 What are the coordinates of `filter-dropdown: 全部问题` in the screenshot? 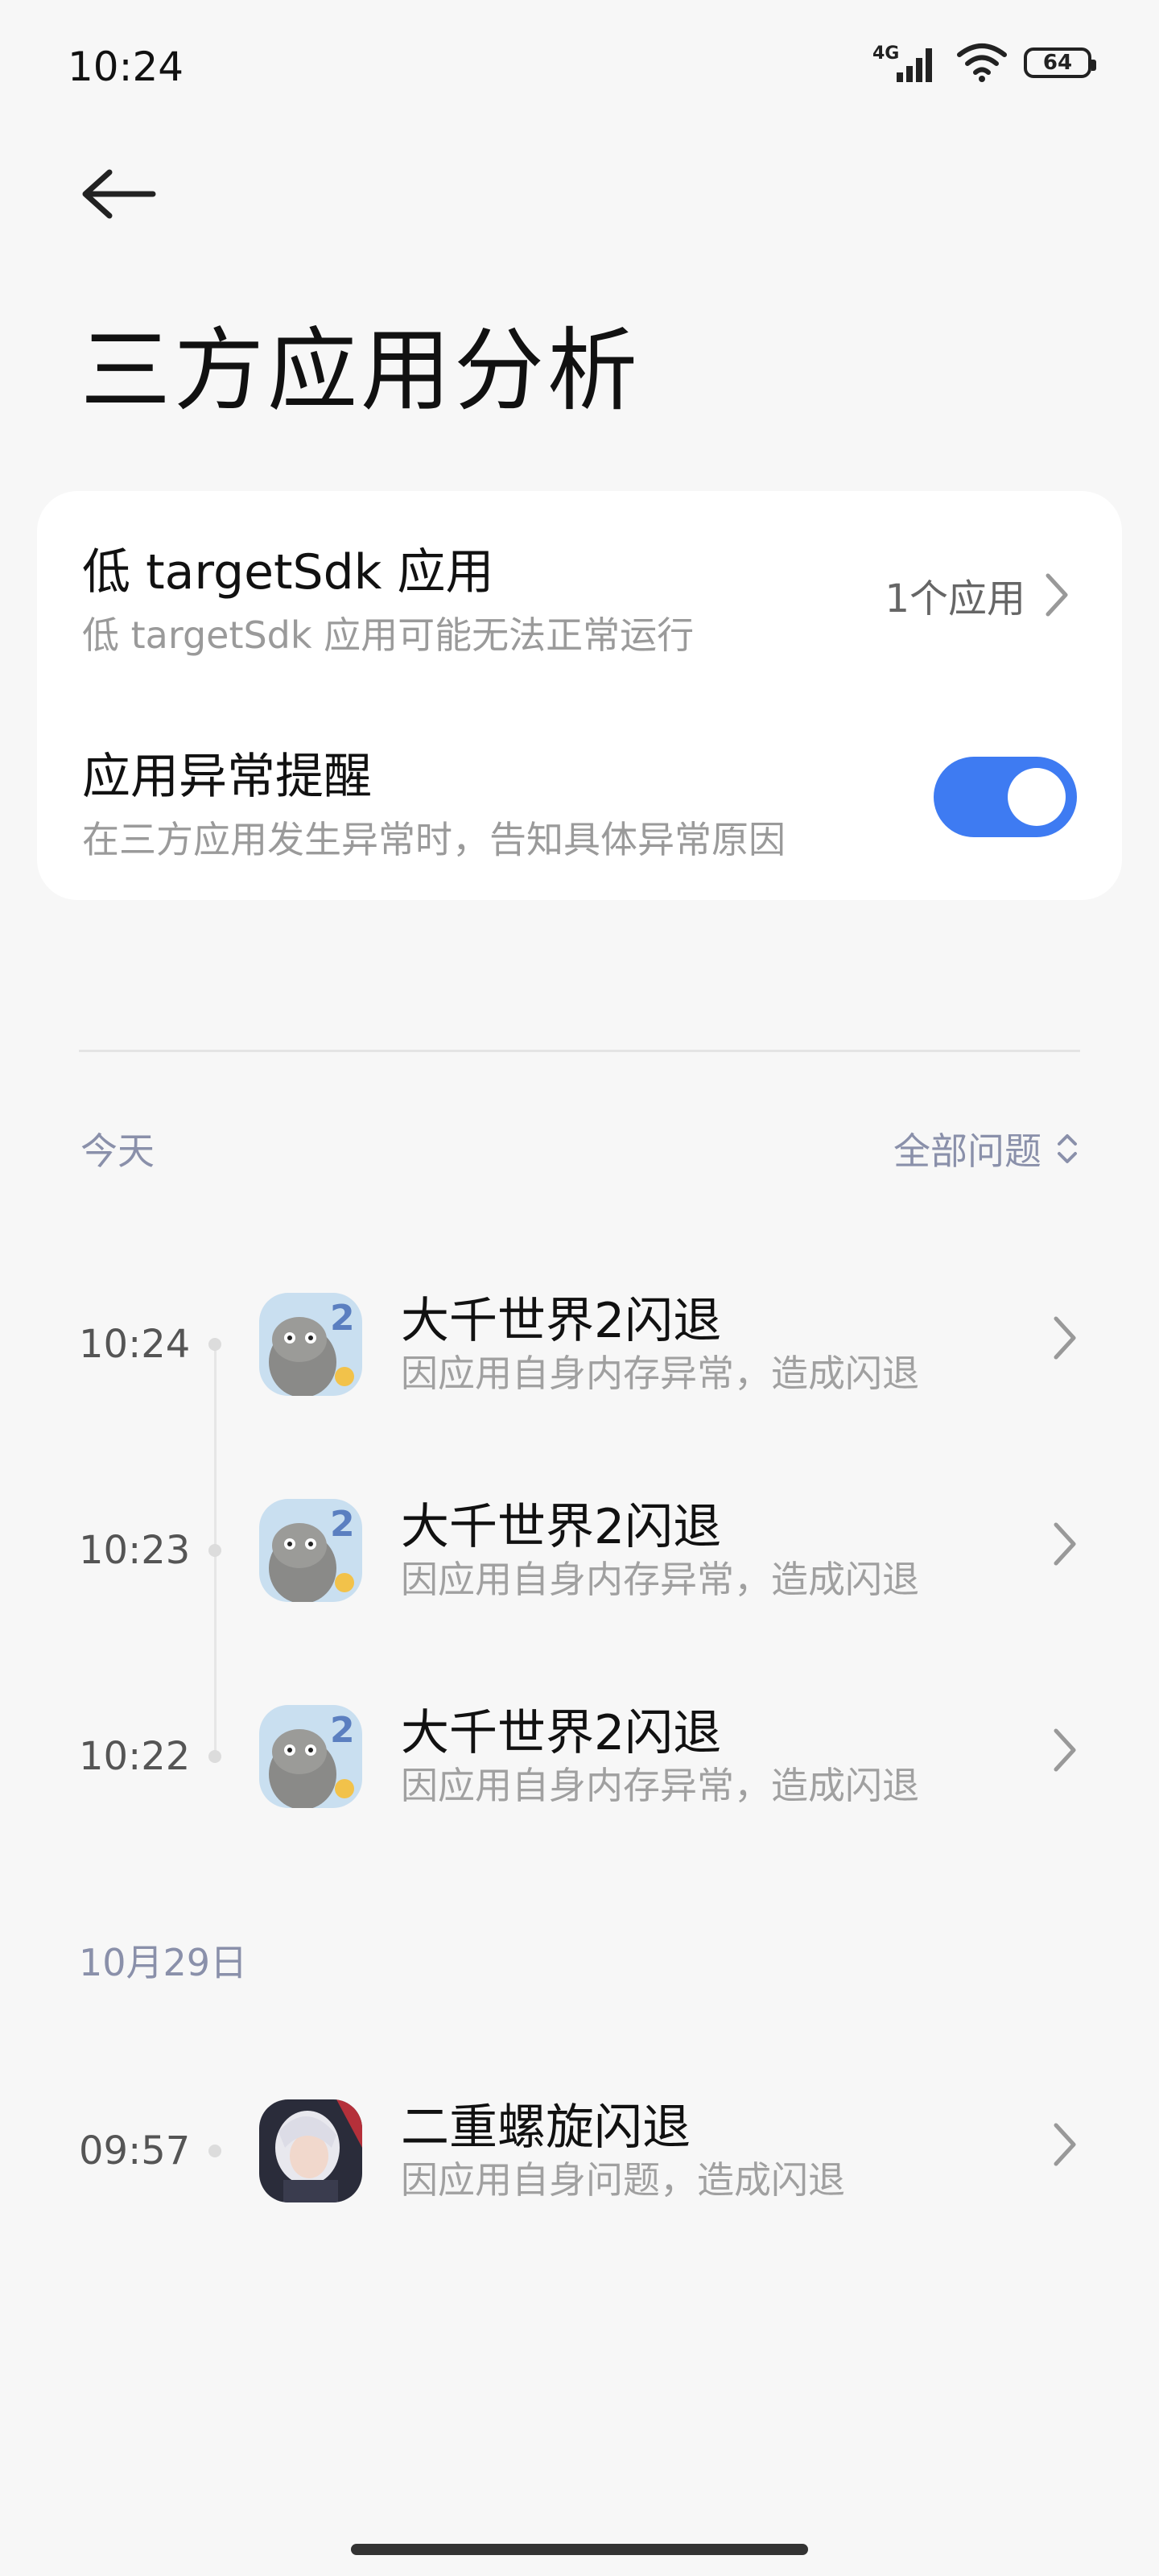 It's located at (986, 1148).